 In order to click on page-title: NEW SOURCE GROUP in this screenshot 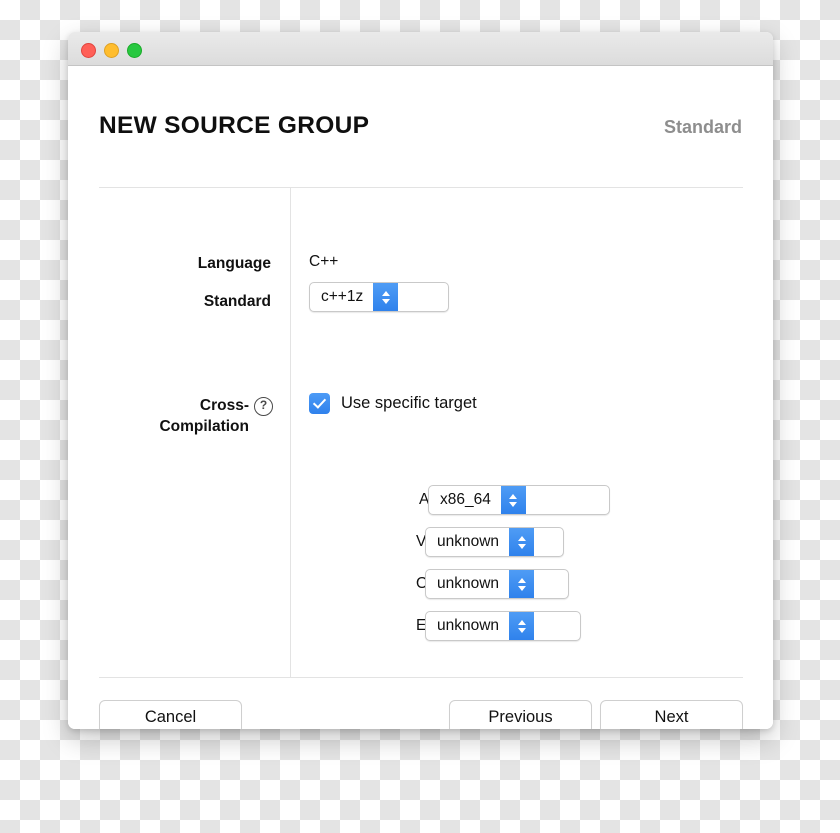, I will do `click(234, 125)`.